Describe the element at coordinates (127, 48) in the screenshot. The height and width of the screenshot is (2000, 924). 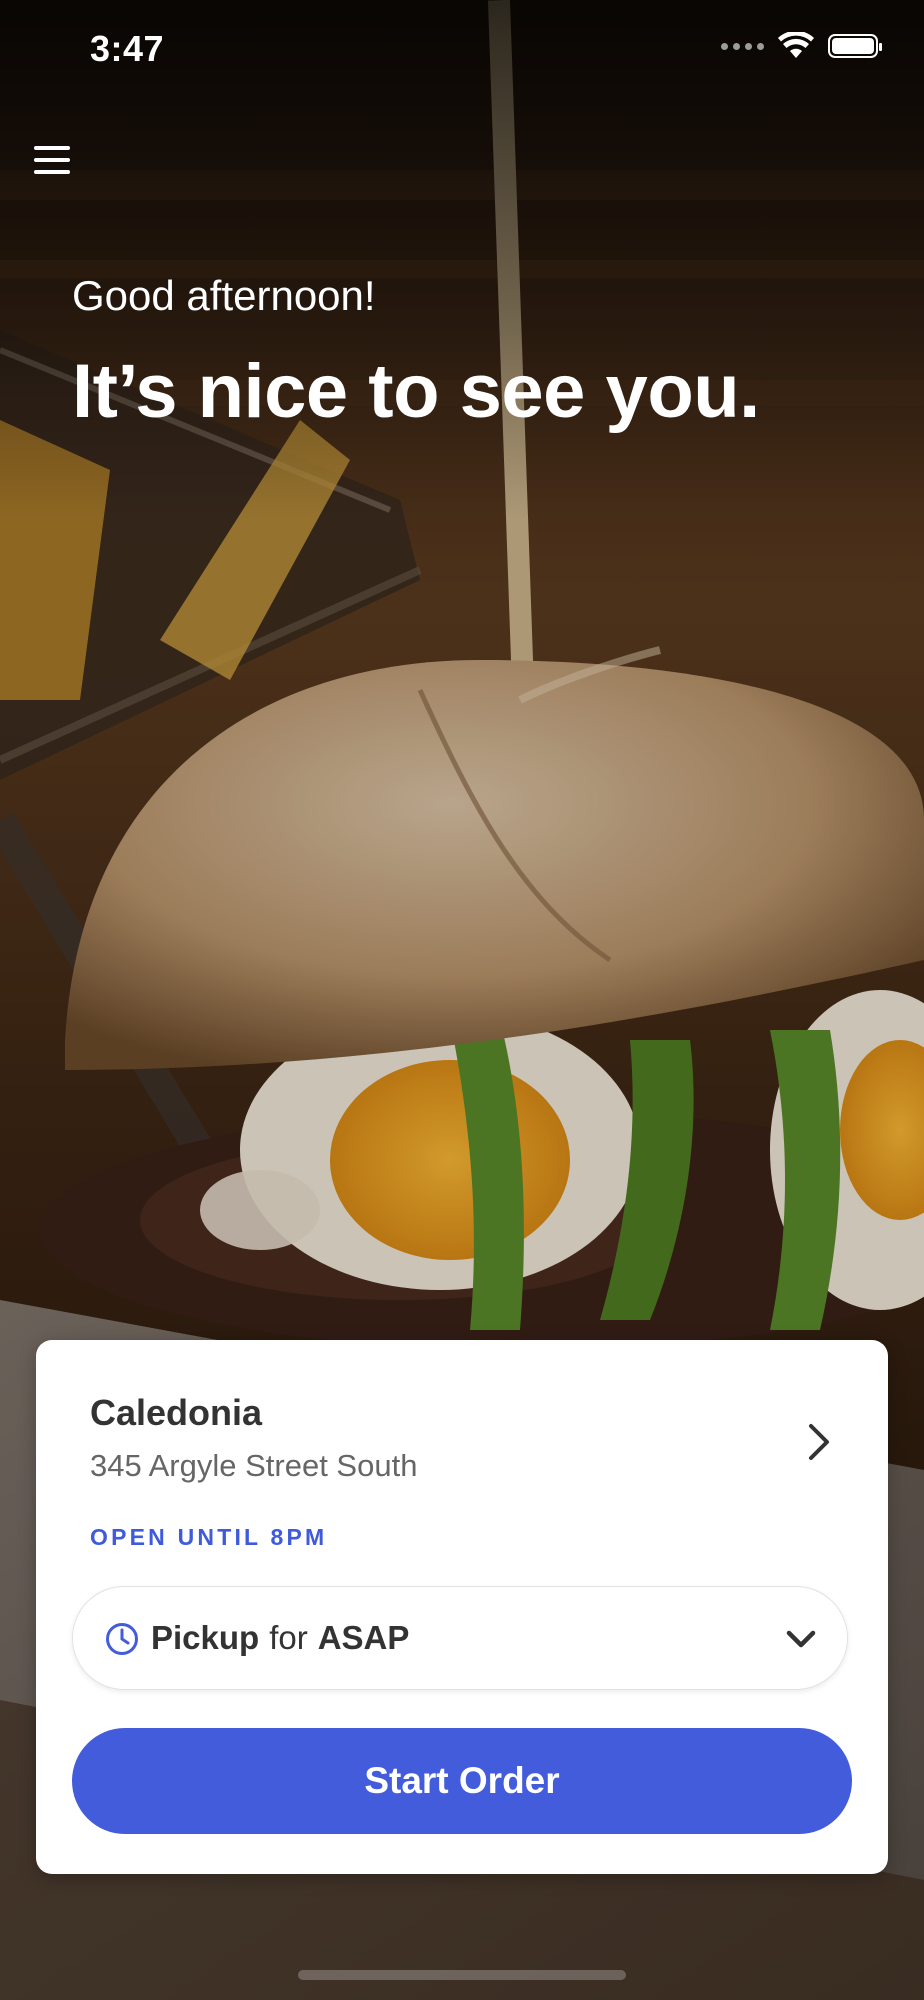
I see `status-time: 3:47` at that location.